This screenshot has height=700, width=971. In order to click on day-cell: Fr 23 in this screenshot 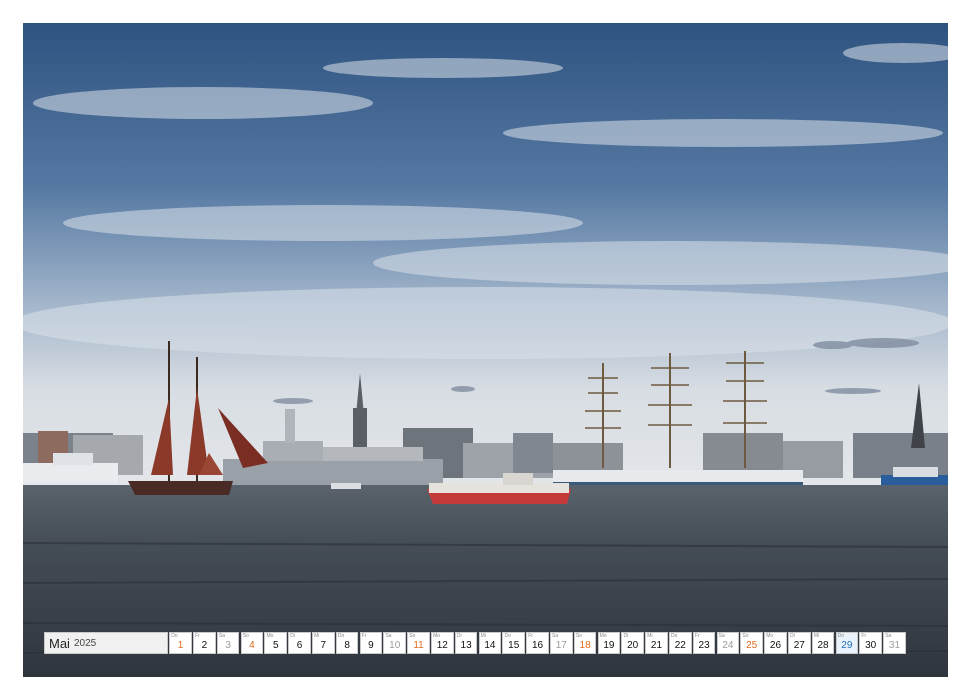, I will do `click(704, 643)`.